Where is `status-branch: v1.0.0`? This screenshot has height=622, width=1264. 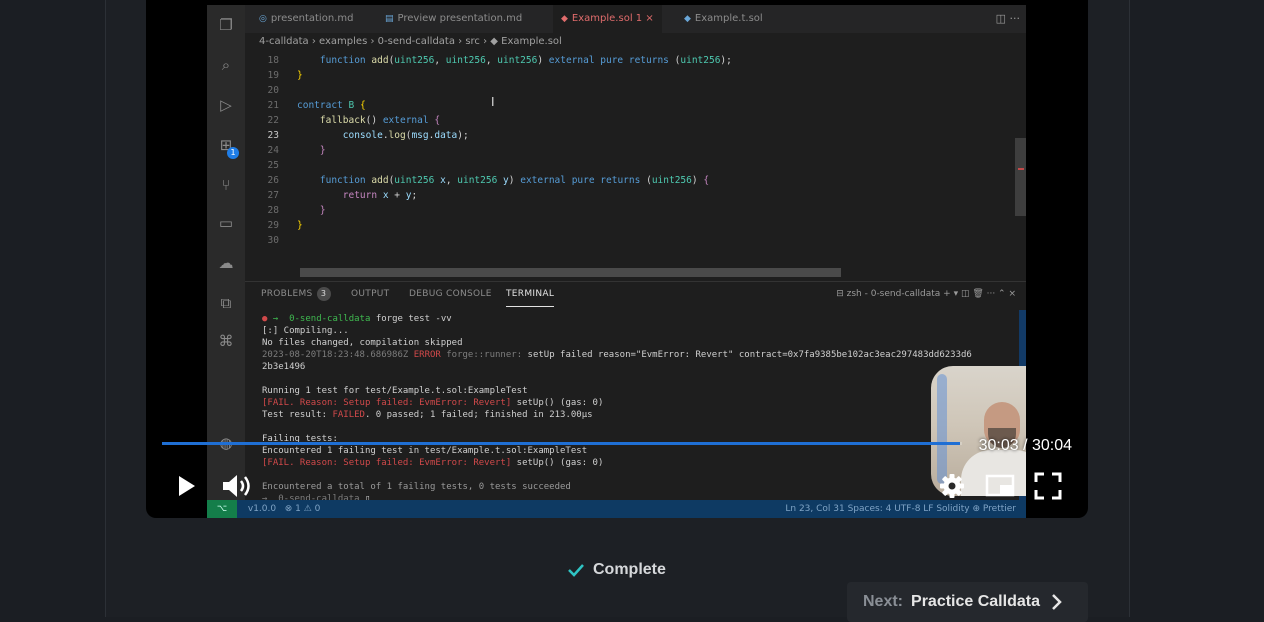
status-branch: v1.0.0 is located at coordinates (262, 509).